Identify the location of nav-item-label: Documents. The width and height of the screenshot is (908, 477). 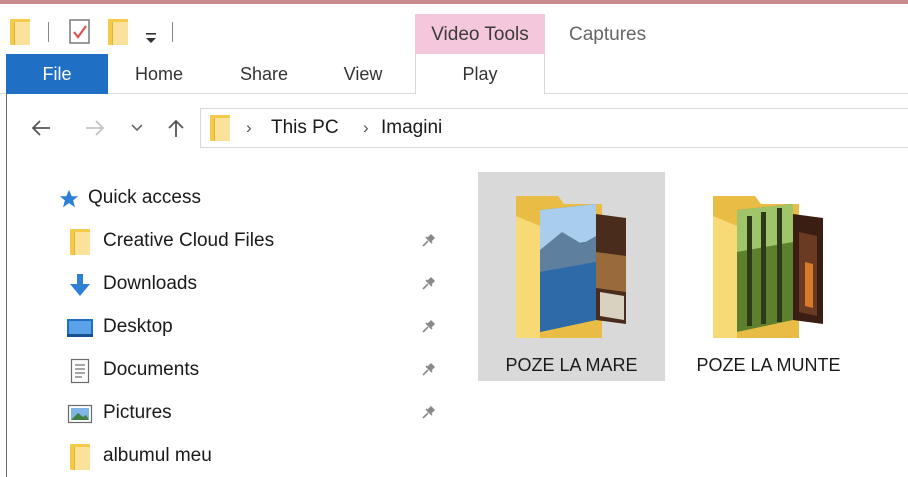
(151, 369).